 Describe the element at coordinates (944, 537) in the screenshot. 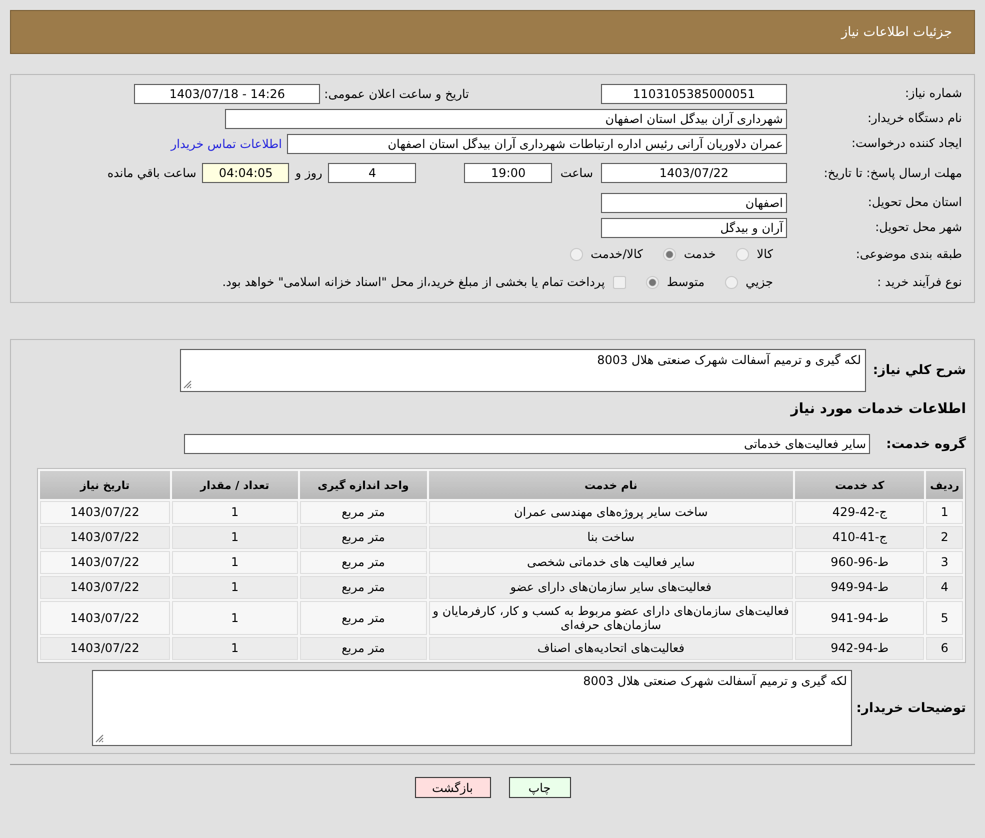

I see `table-cell: 2` at that location.